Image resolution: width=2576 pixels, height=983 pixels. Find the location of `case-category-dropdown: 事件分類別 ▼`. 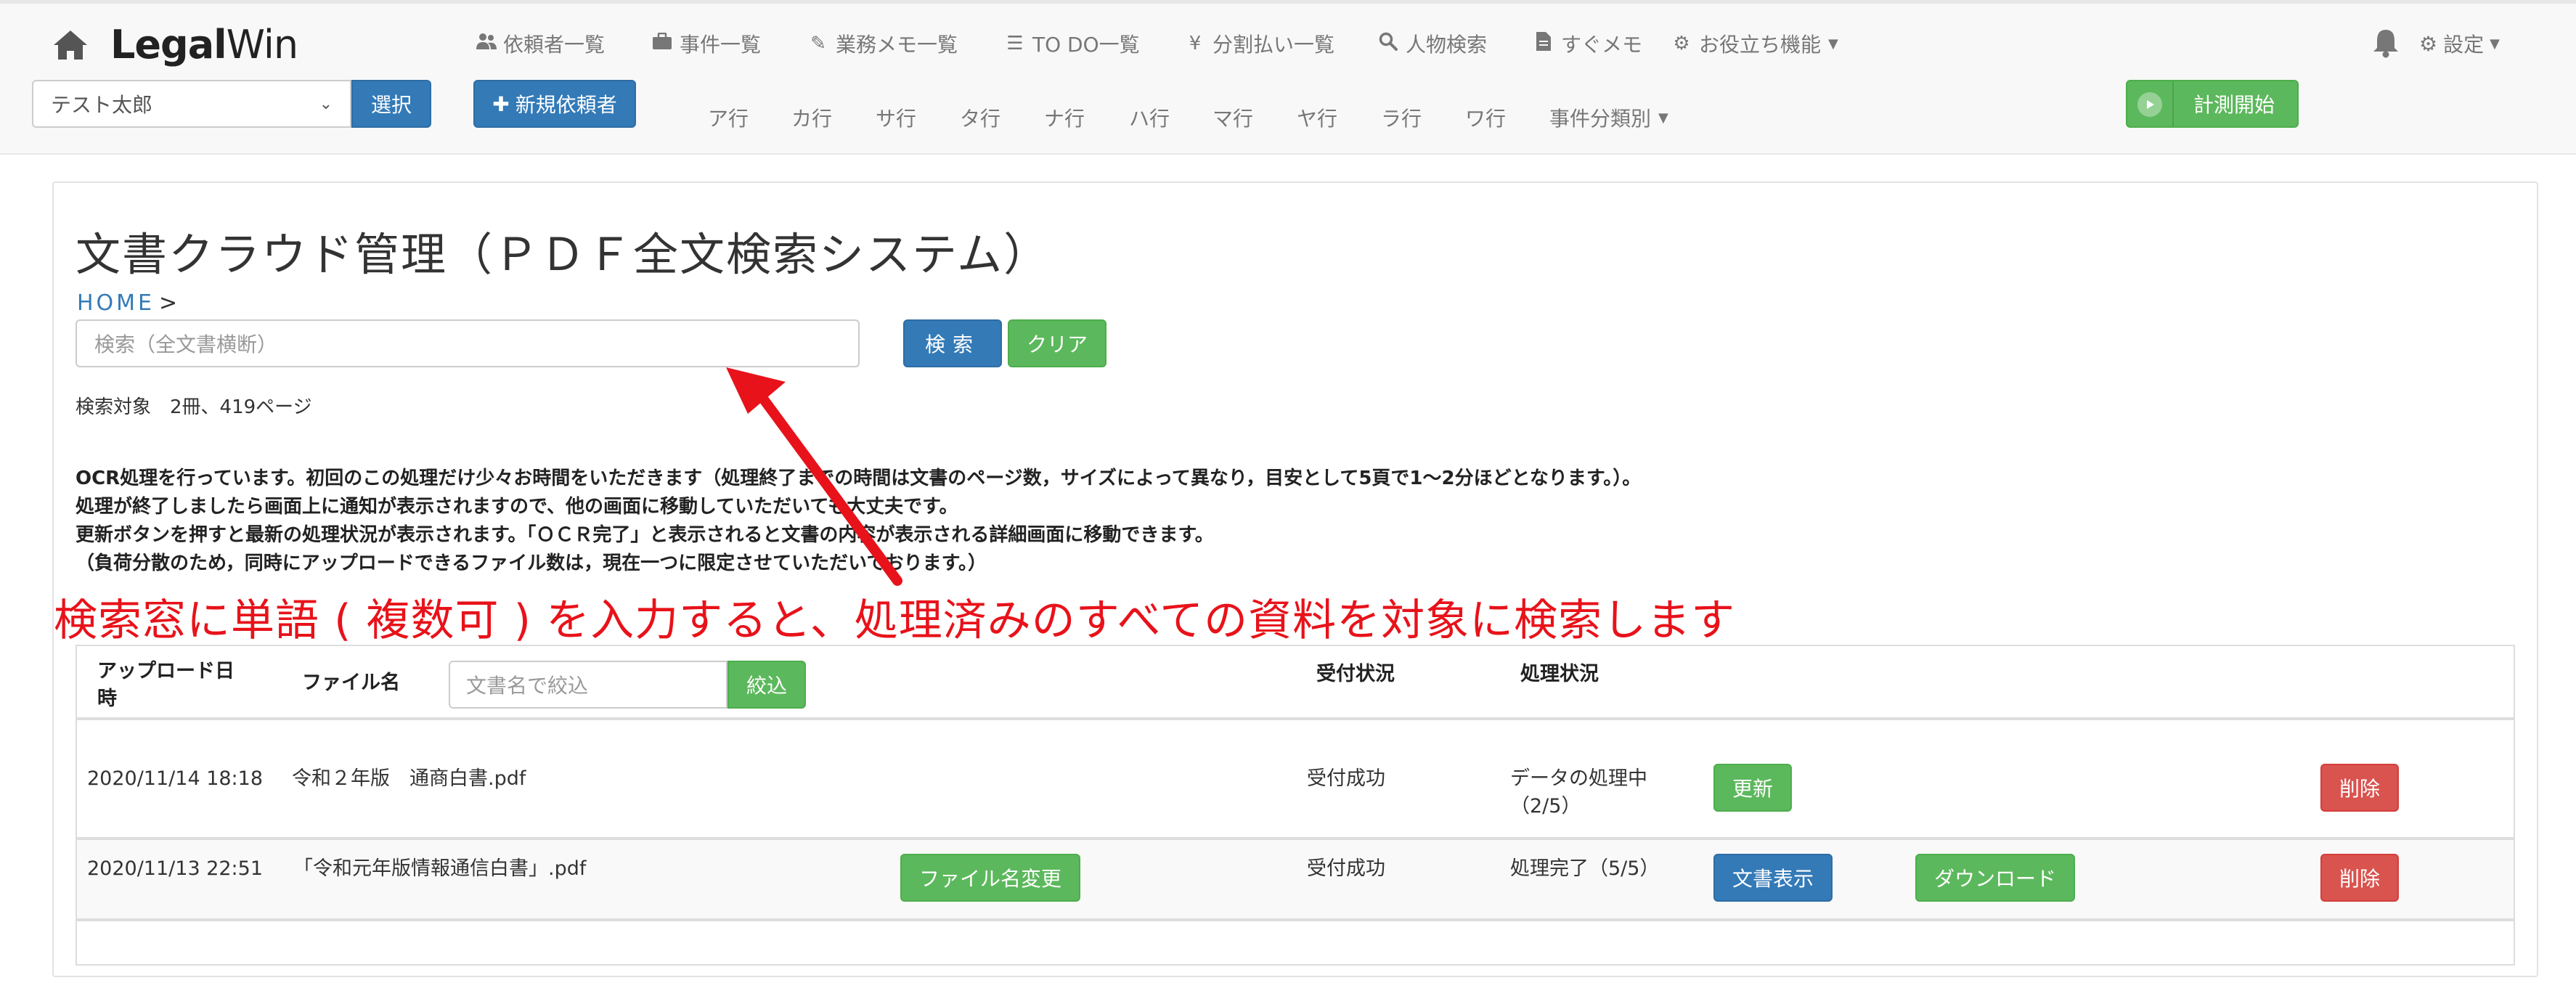

case-category-dropdown: 事件分類別 ▼ is located at coordinates (1608, 117).